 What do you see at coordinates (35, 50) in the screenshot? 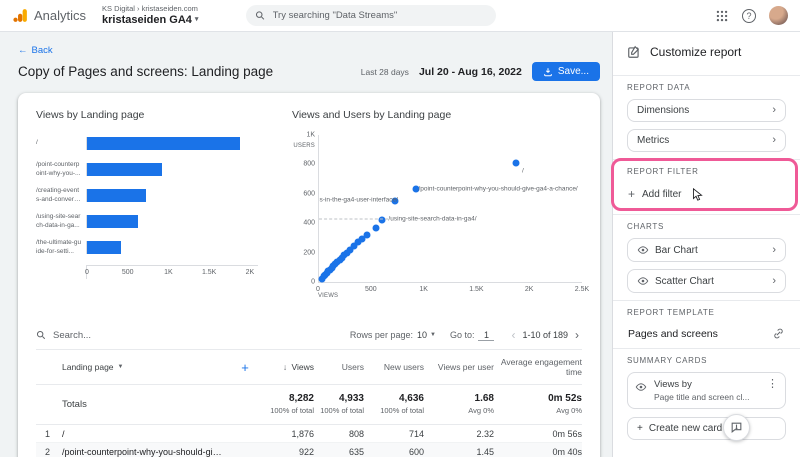
I see `back-link: ← Back` at bounding box center [35, 50].